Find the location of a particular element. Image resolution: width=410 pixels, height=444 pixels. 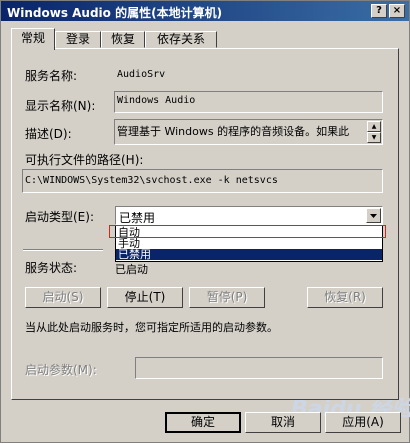

start-params-label: 启动参数(M): is located at coordinates (61, 370).